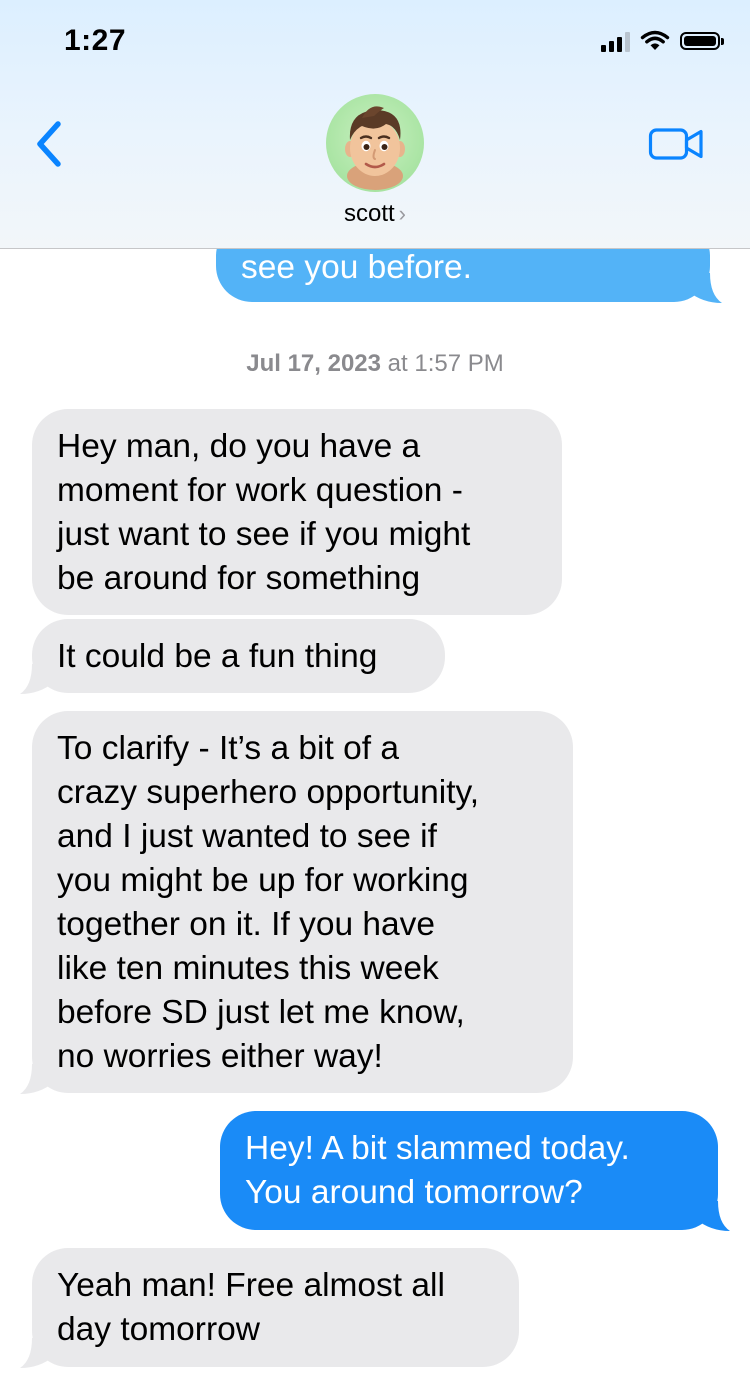  Describe the element at coordinates (398, 363) in the screenshot. I see `timestamp-separator: at` at that location.